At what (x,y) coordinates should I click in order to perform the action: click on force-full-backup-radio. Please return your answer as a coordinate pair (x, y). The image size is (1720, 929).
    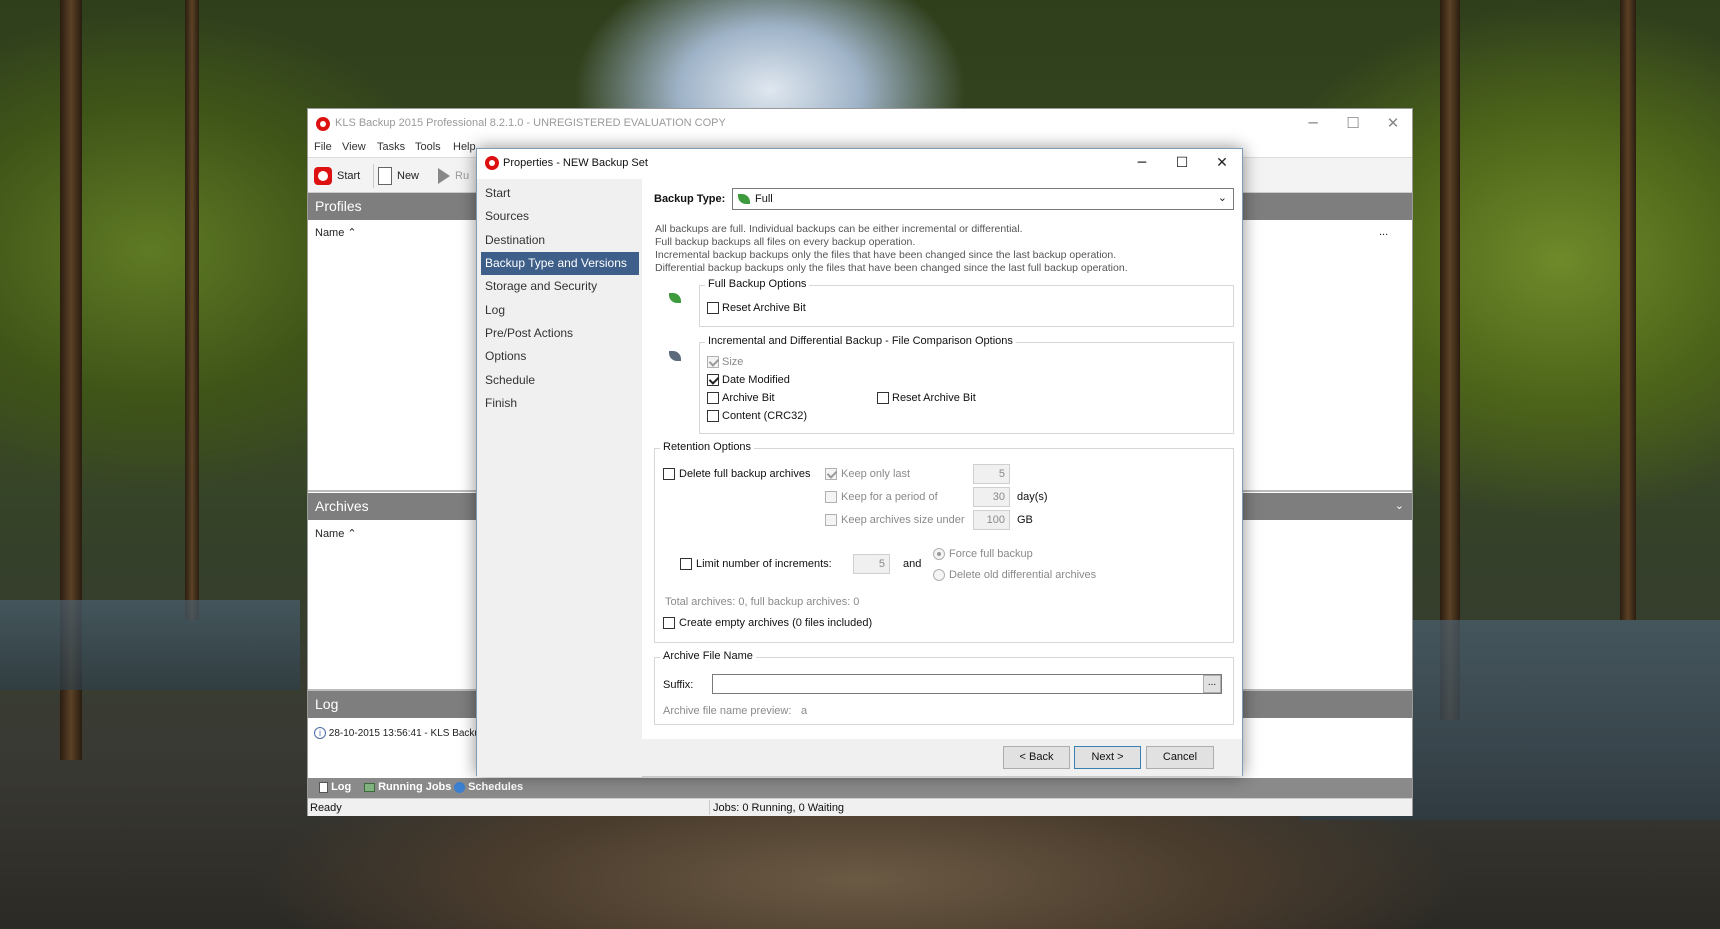
    Looking at the image, I should click on (939, 554).